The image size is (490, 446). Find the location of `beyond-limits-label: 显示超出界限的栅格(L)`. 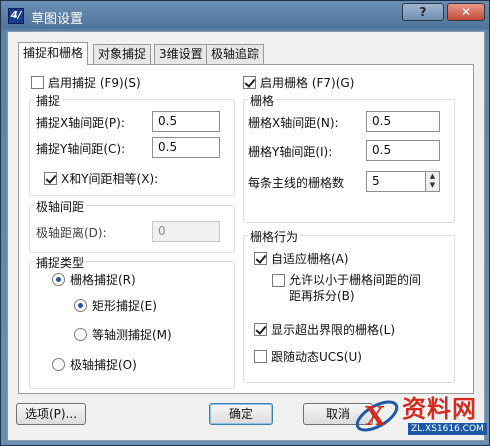

beyond-limits-label: 显示超出界限的栅格(L) is located at coordinates (333, 330).